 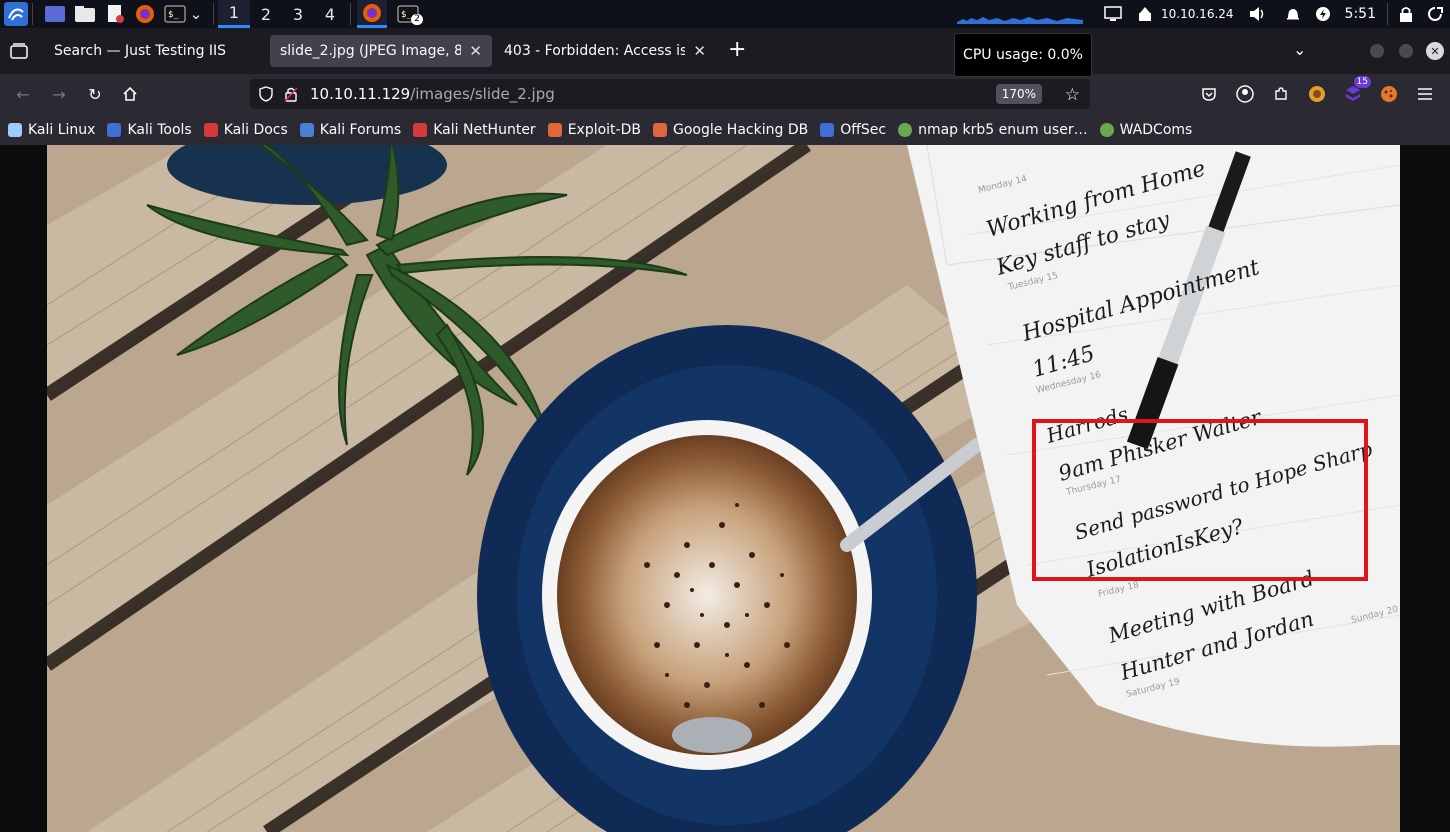 What do you see at coordinates (659, 129) in the screenshot?
I see `ghdb-icon` at bounding box center [659, 129].